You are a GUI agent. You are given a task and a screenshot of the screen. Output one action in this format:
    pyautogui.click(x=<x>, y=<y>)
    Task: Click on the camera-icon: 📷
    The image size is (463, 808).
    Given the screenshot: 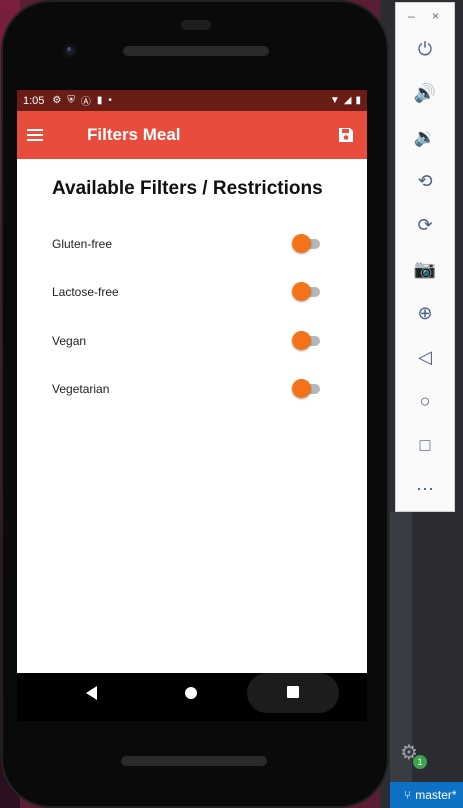 What is the action you would take?
    pyautogui.click(x=425, y=269)
    